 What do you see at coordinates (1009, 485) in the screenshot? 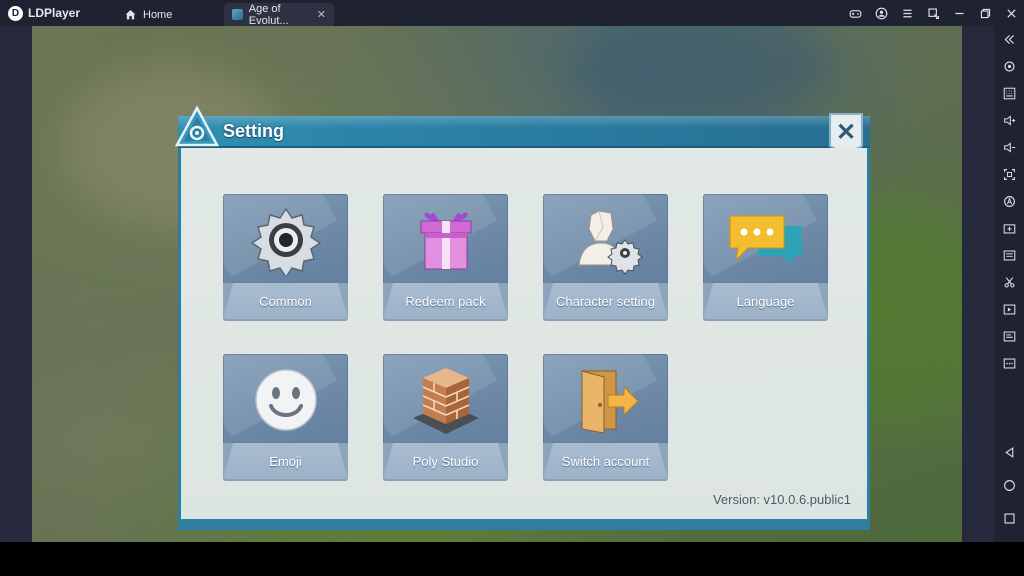
I see `home-circle-icon` at bounding box center [1009, 485].